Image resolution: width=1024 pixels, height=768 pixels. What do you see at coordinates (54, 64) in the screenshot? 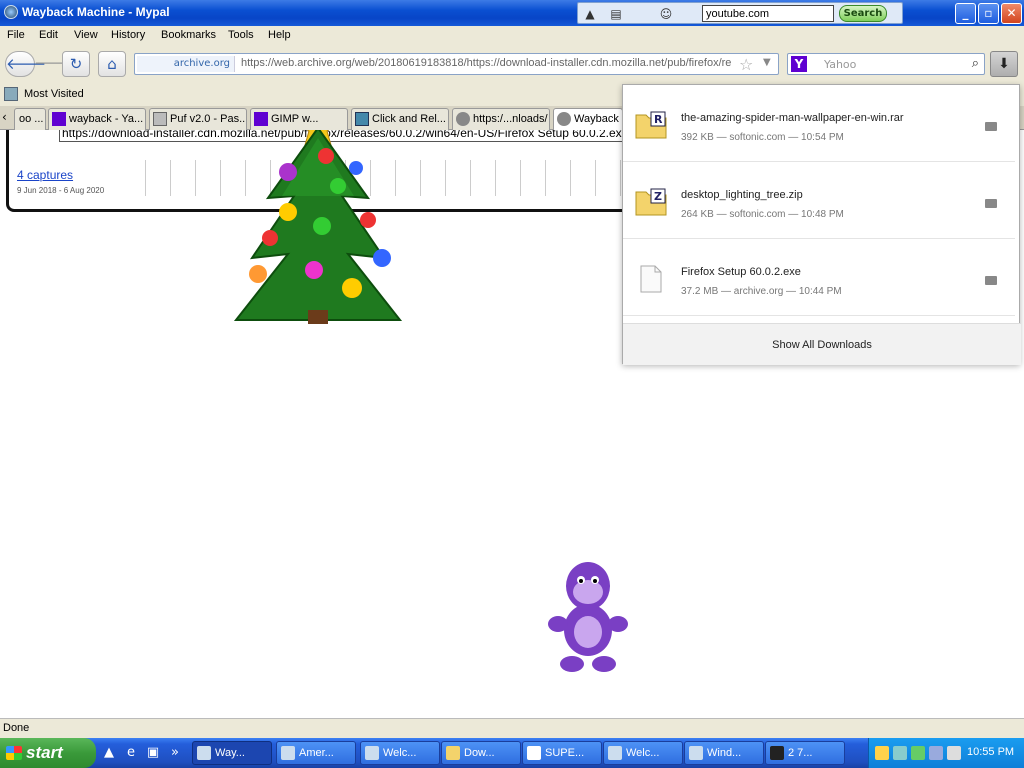
I see `forward-button: 🡒` at bounding box center [54, 64].